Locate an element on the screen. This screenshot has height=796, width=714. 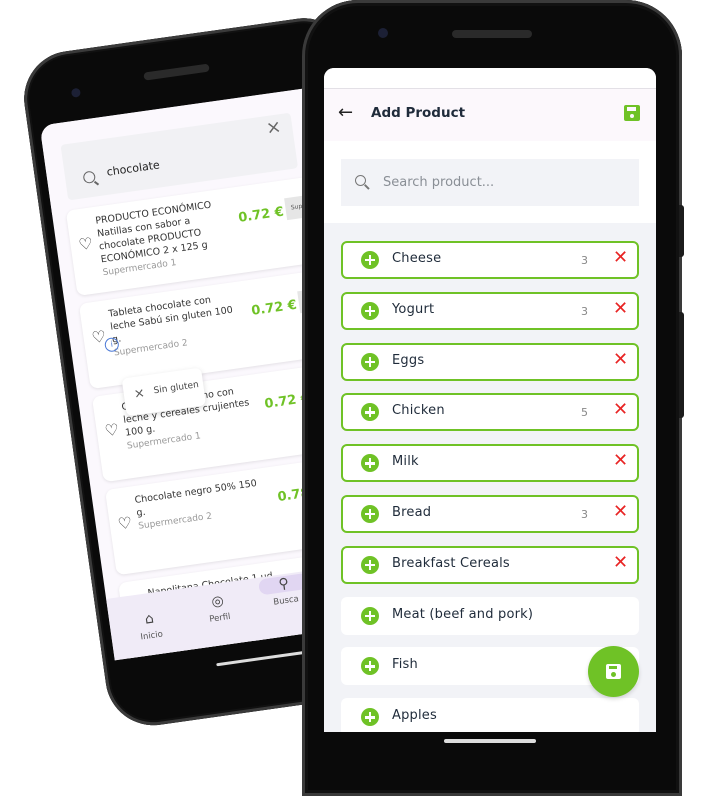
search-area is located at coordinates (490, 182).